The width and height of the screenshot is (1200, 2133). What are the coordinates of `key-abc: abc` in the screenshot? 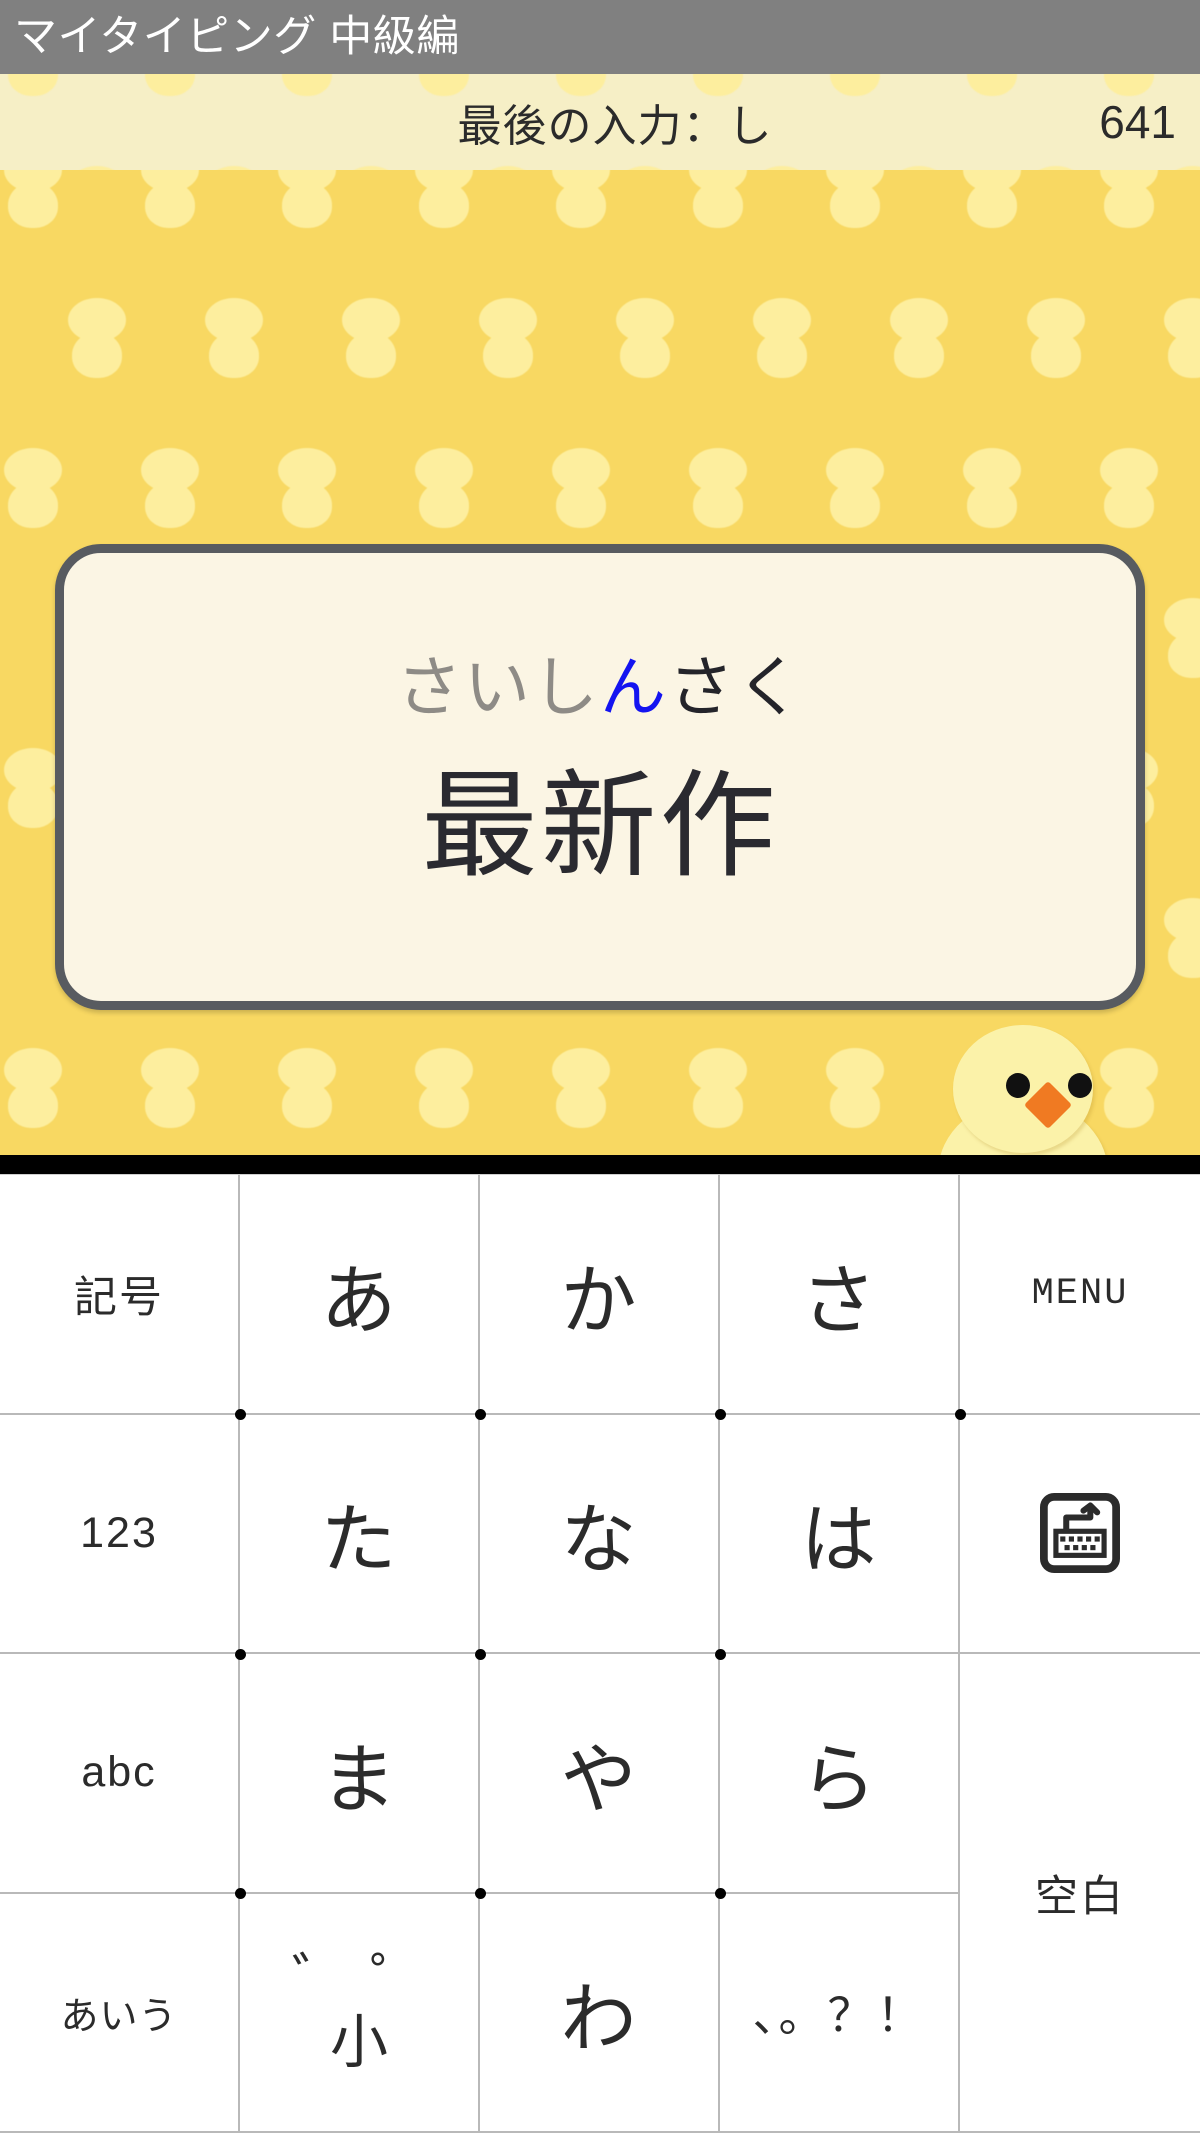 It's located at (120, 1774).